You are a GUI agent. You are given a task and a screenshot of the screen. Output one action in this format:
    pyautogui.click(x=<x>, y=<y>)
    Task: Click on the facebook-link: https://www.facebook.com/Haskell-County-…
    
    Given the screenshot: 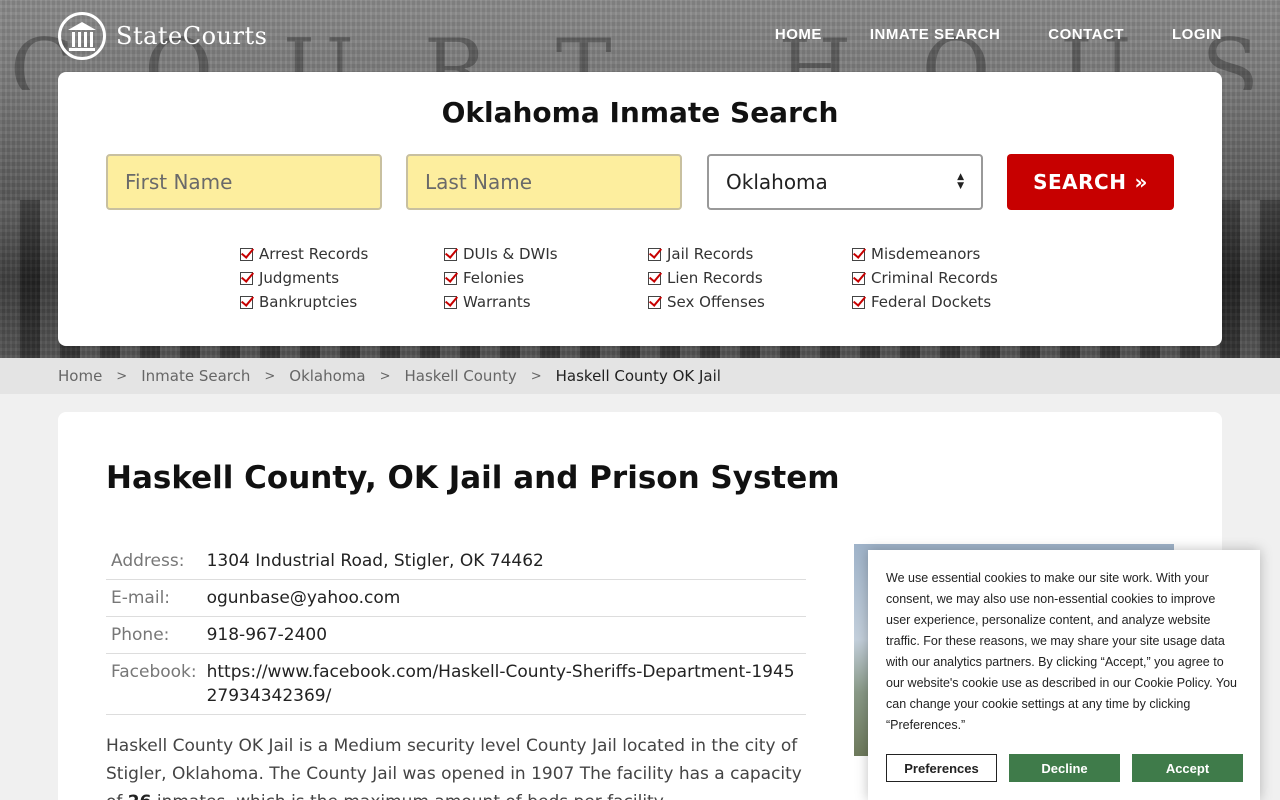 What is the action you would take?
    pyautogui.click(x=501, y=684)
    